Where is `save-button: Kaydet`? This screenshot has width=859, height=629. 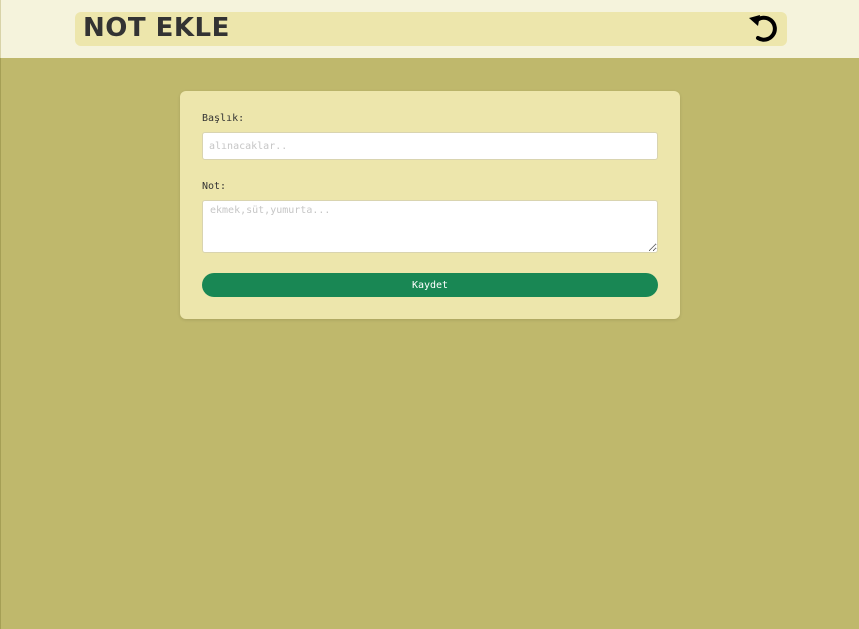 save-button: Kaydet is located at coordinates (430, 285).